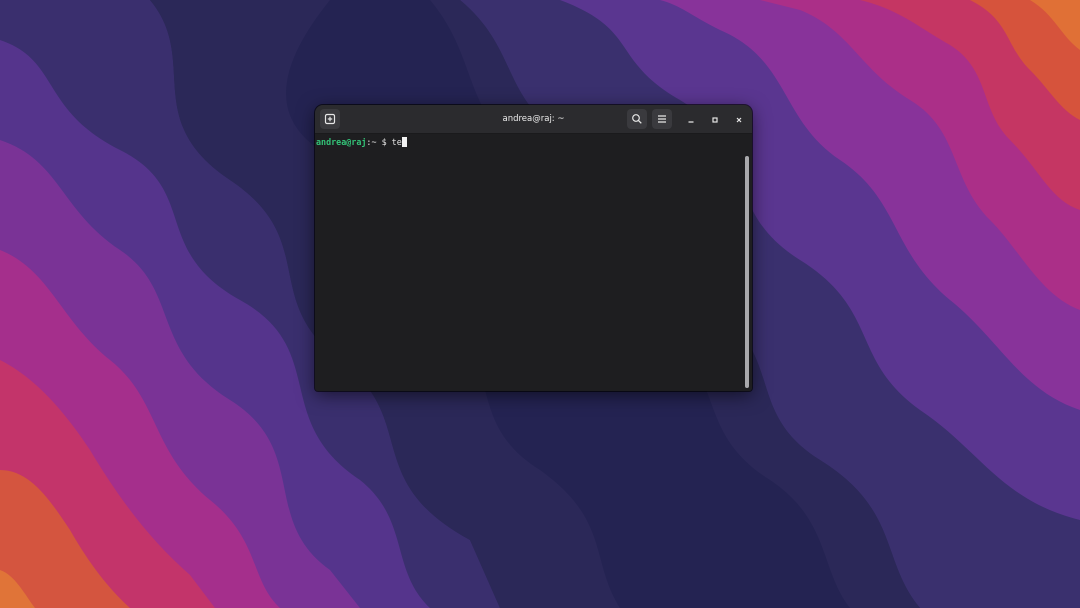 The width and height of the screenshot is (1080, 608). Describe the element at coordinates (747, 272) in the screenshot. I see `scrollbar-thumb` at that location.